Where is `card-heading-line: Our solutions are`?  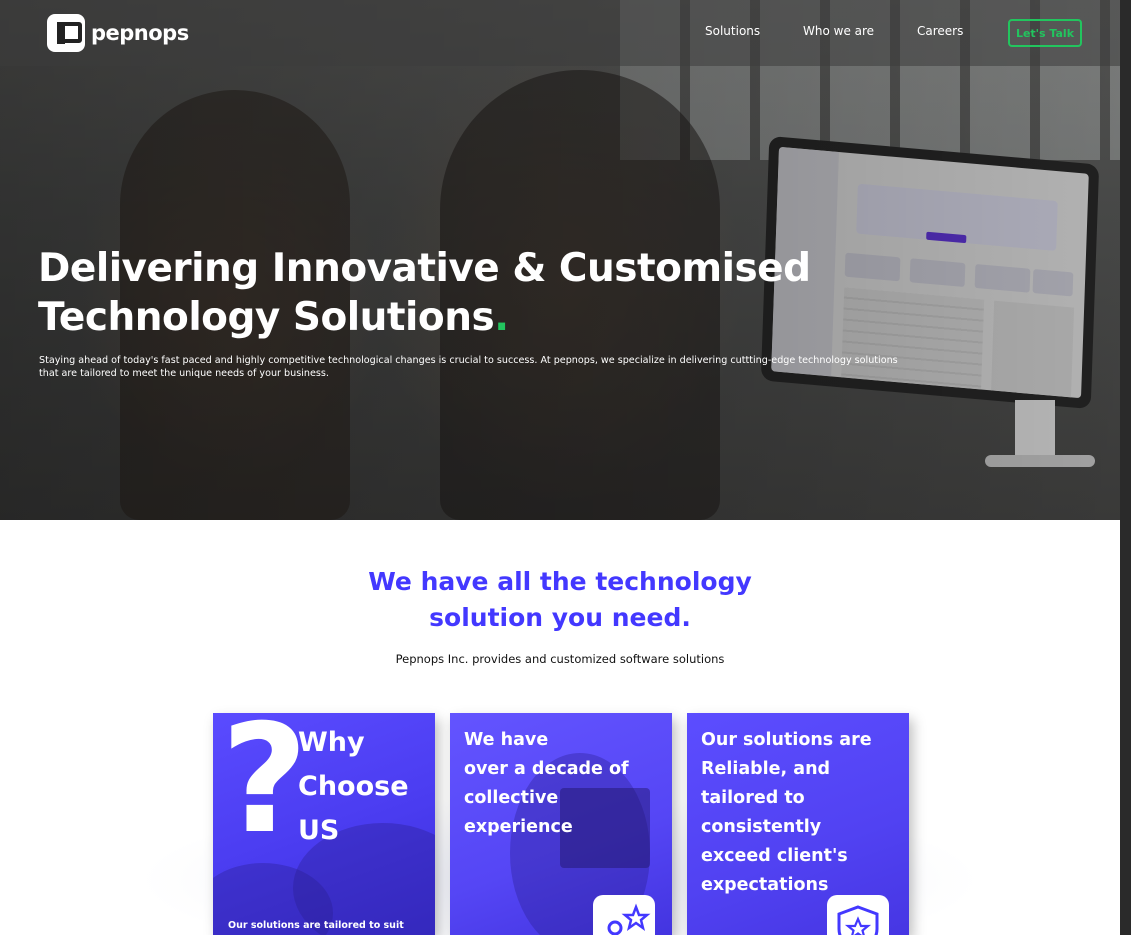 card-heading-line: Our solutions are is located at coordinates (786, 740).